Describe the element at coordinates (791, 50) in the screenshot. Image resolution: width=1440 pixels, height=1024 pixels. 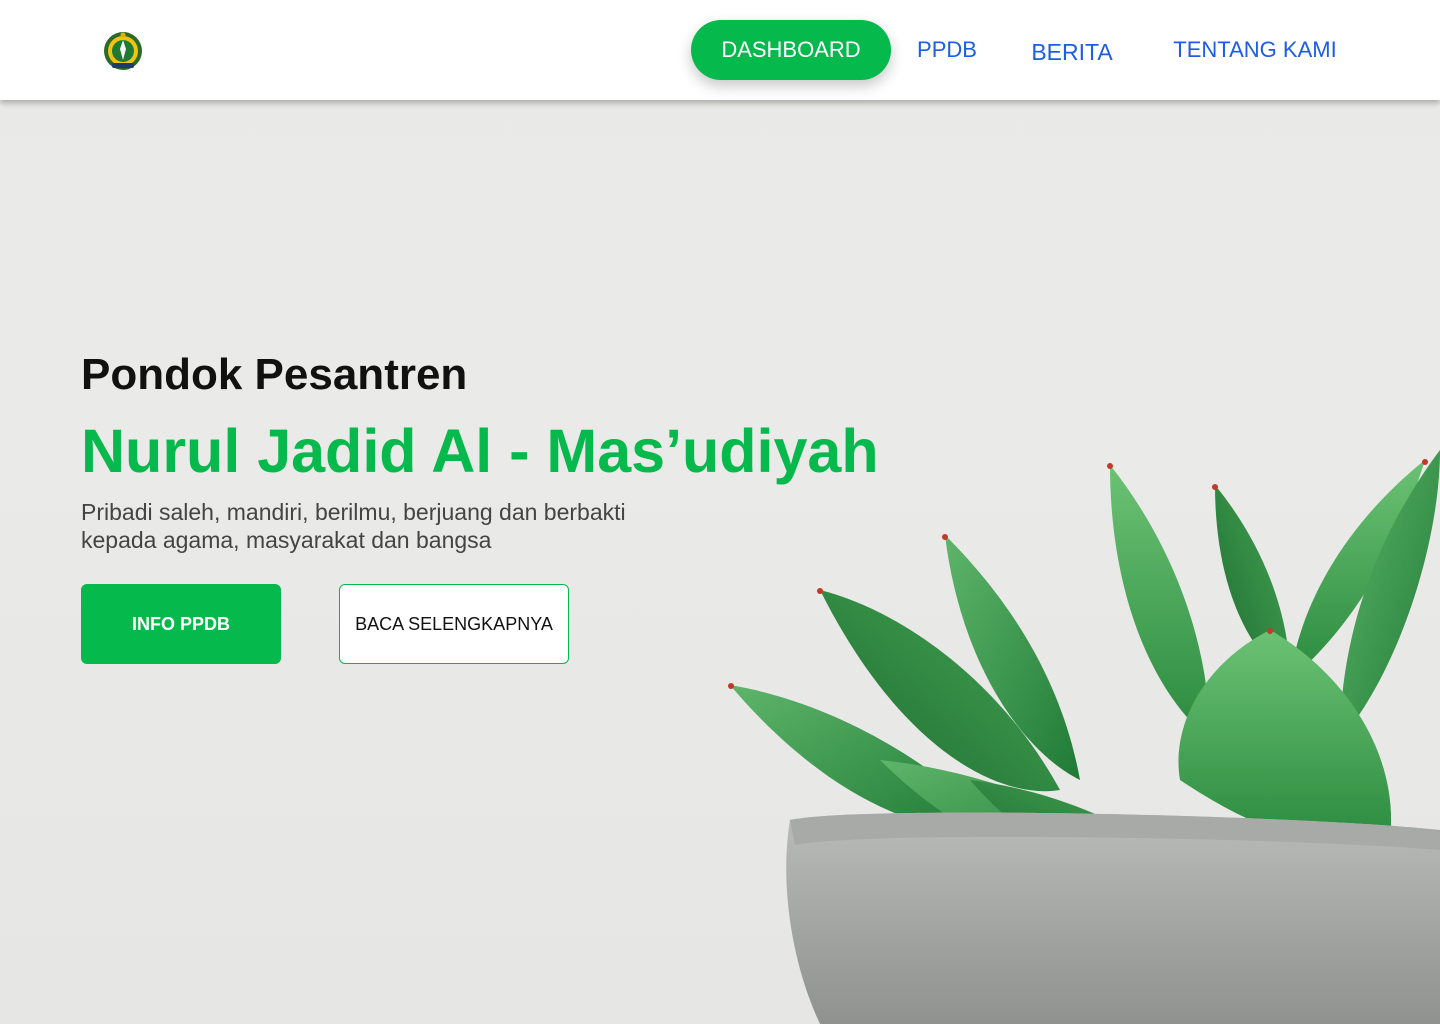
I see `nav-dashboard: DASHBOARD` at that location.